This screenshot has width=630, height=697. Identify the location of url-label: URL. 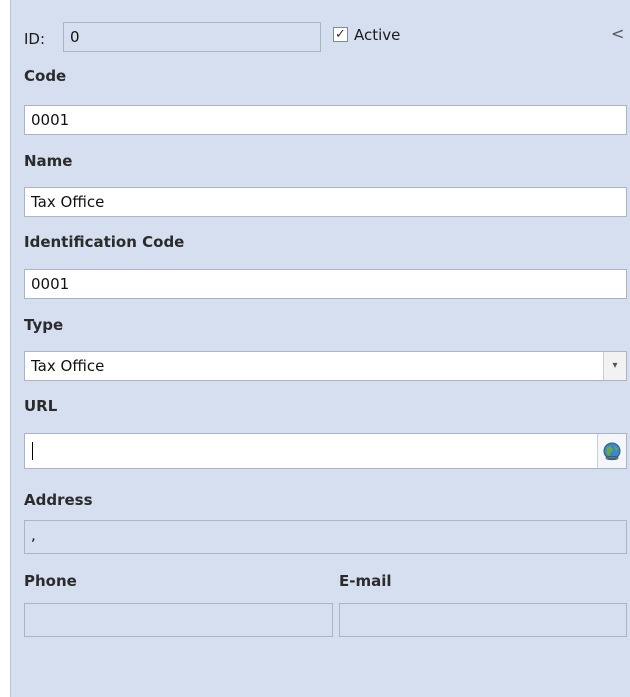
(41, 406).